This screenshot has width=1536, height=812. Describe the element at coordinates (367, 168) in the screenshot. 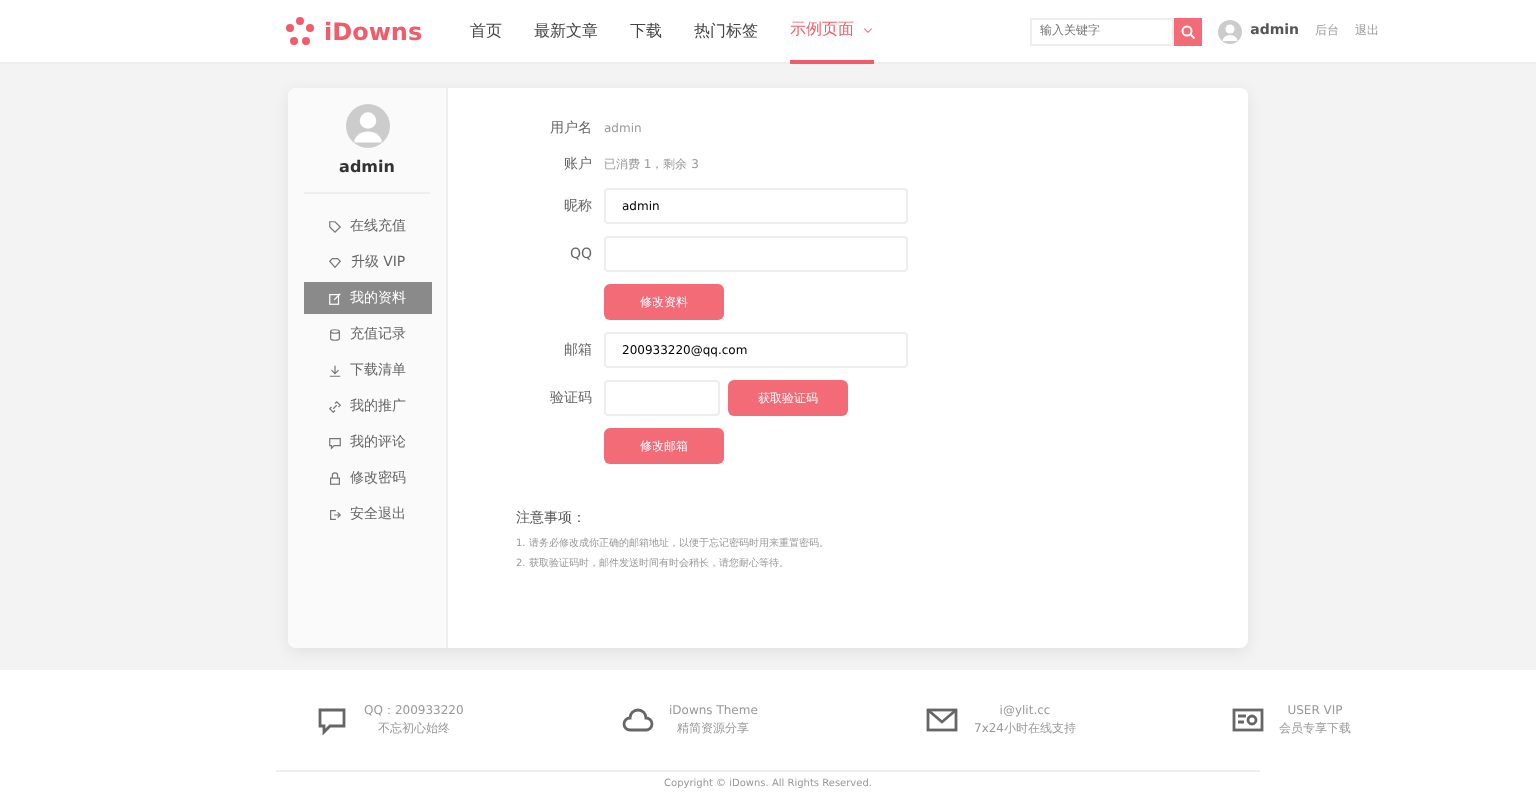

I see `profile-name: admin` at that location.